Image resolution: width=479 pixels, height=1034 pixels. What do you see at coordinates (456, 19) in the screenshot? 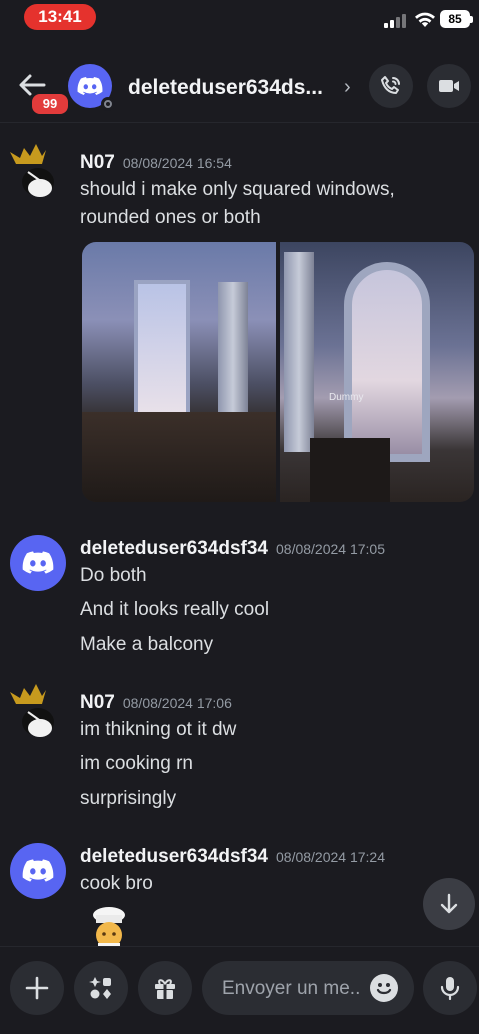
I see `battery-indicator: 85` at bounding box center [456, 19].